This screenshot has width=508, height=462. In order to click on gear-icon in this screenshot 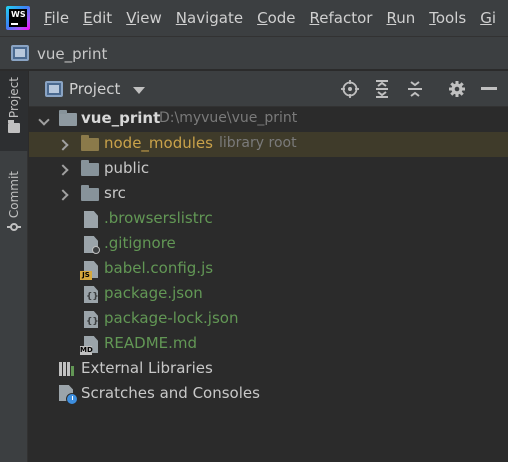, I will do `click(457, 89)`.